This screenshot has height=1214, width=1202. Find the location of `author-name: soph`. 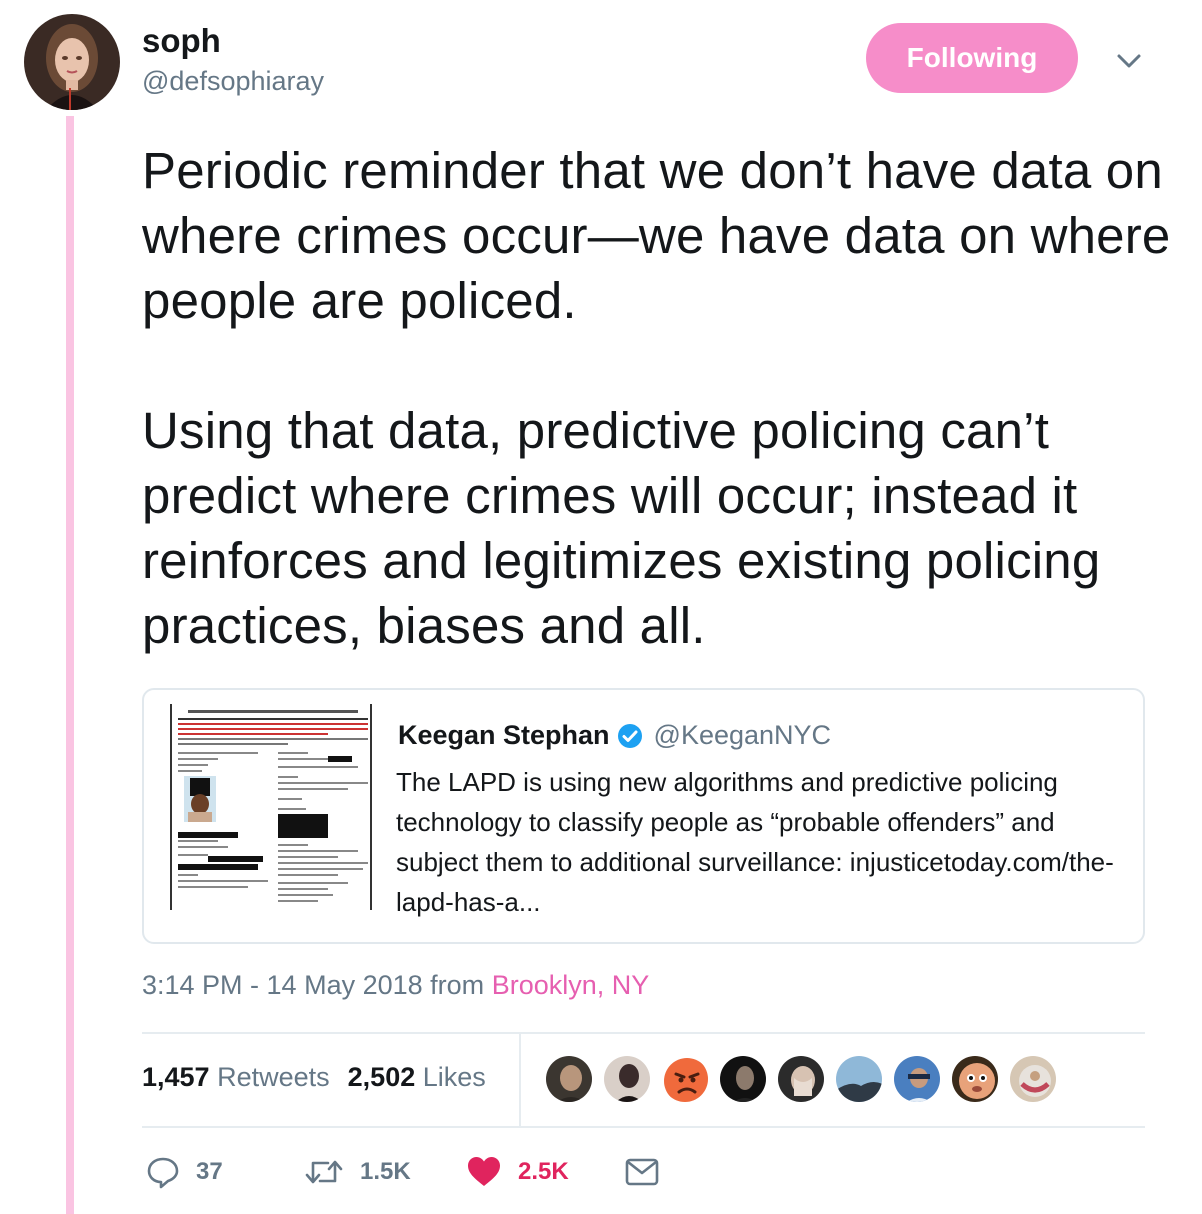

author-name: soph is located at coordinates (181, 41).